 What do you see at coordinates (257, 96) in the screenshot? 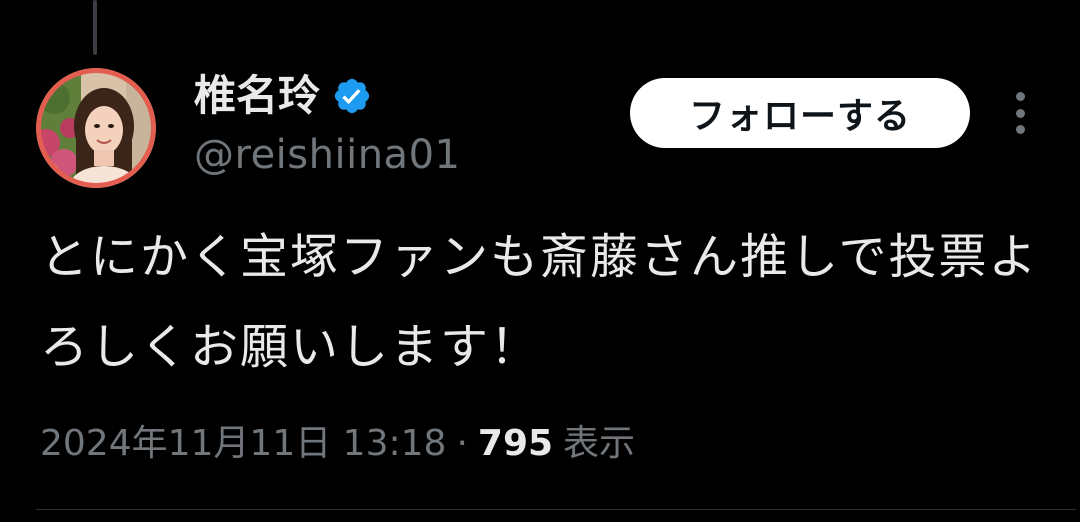
I see `author-display-name: 椎名玲` at bounding box center [257, 96].